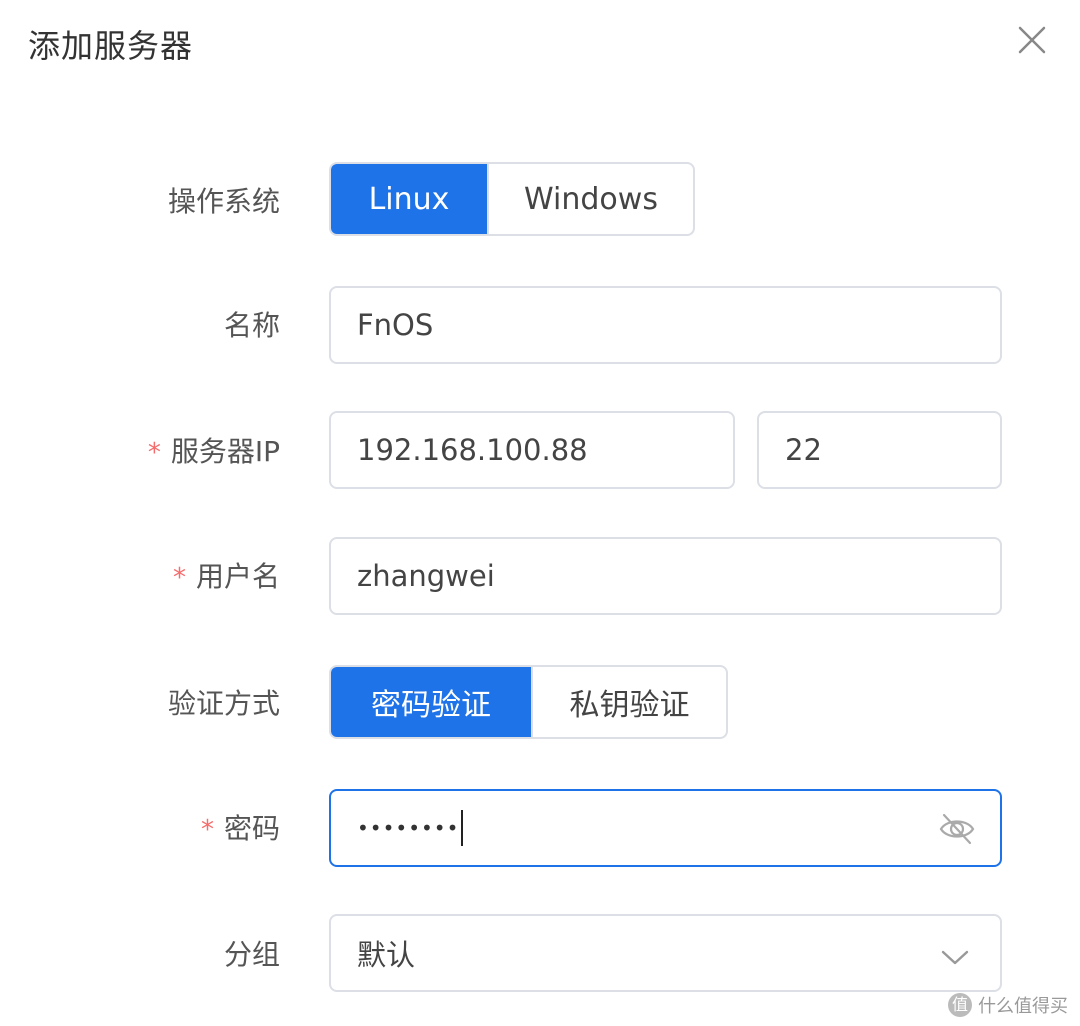 The image size is (1080, 1026). Describe the element at coordinates (240, 828) in the screenshot. I see `password-label: * 密码` at that location.